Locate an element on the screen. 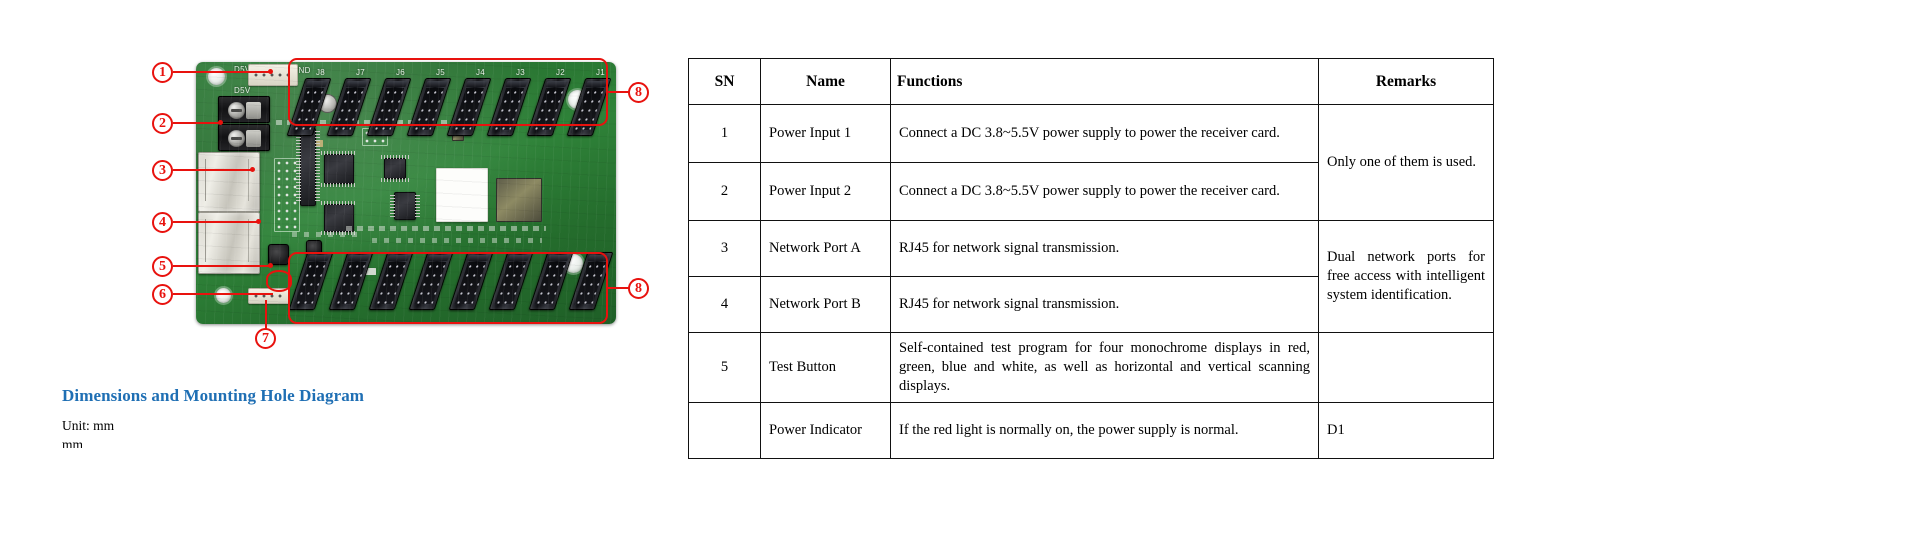 Image resolution: width=1920 pixels, height=534 pixels. network-port-a-rj45 is located at coordinates (229, 182).